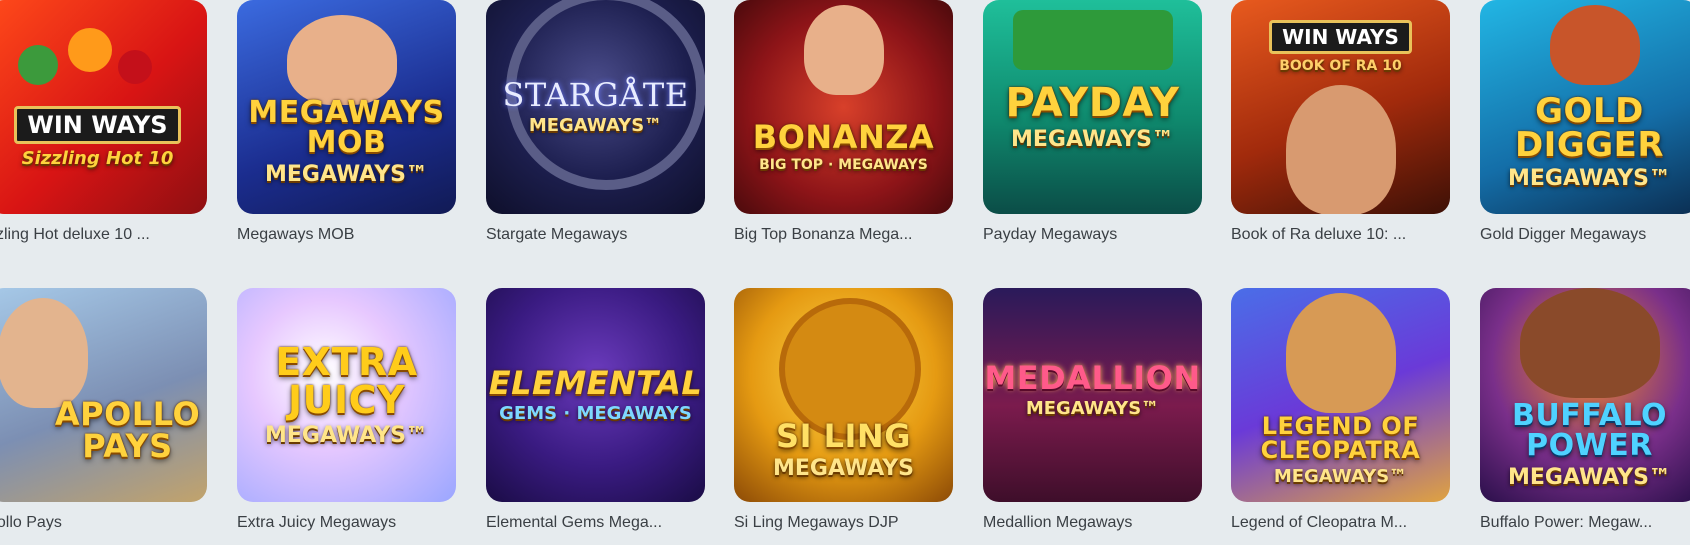 Image resolution: width=1690 pixels, height=545 pixels. Describe the element at coordinates (342, 60) in the screenshot. I see `character-icon` at that location.